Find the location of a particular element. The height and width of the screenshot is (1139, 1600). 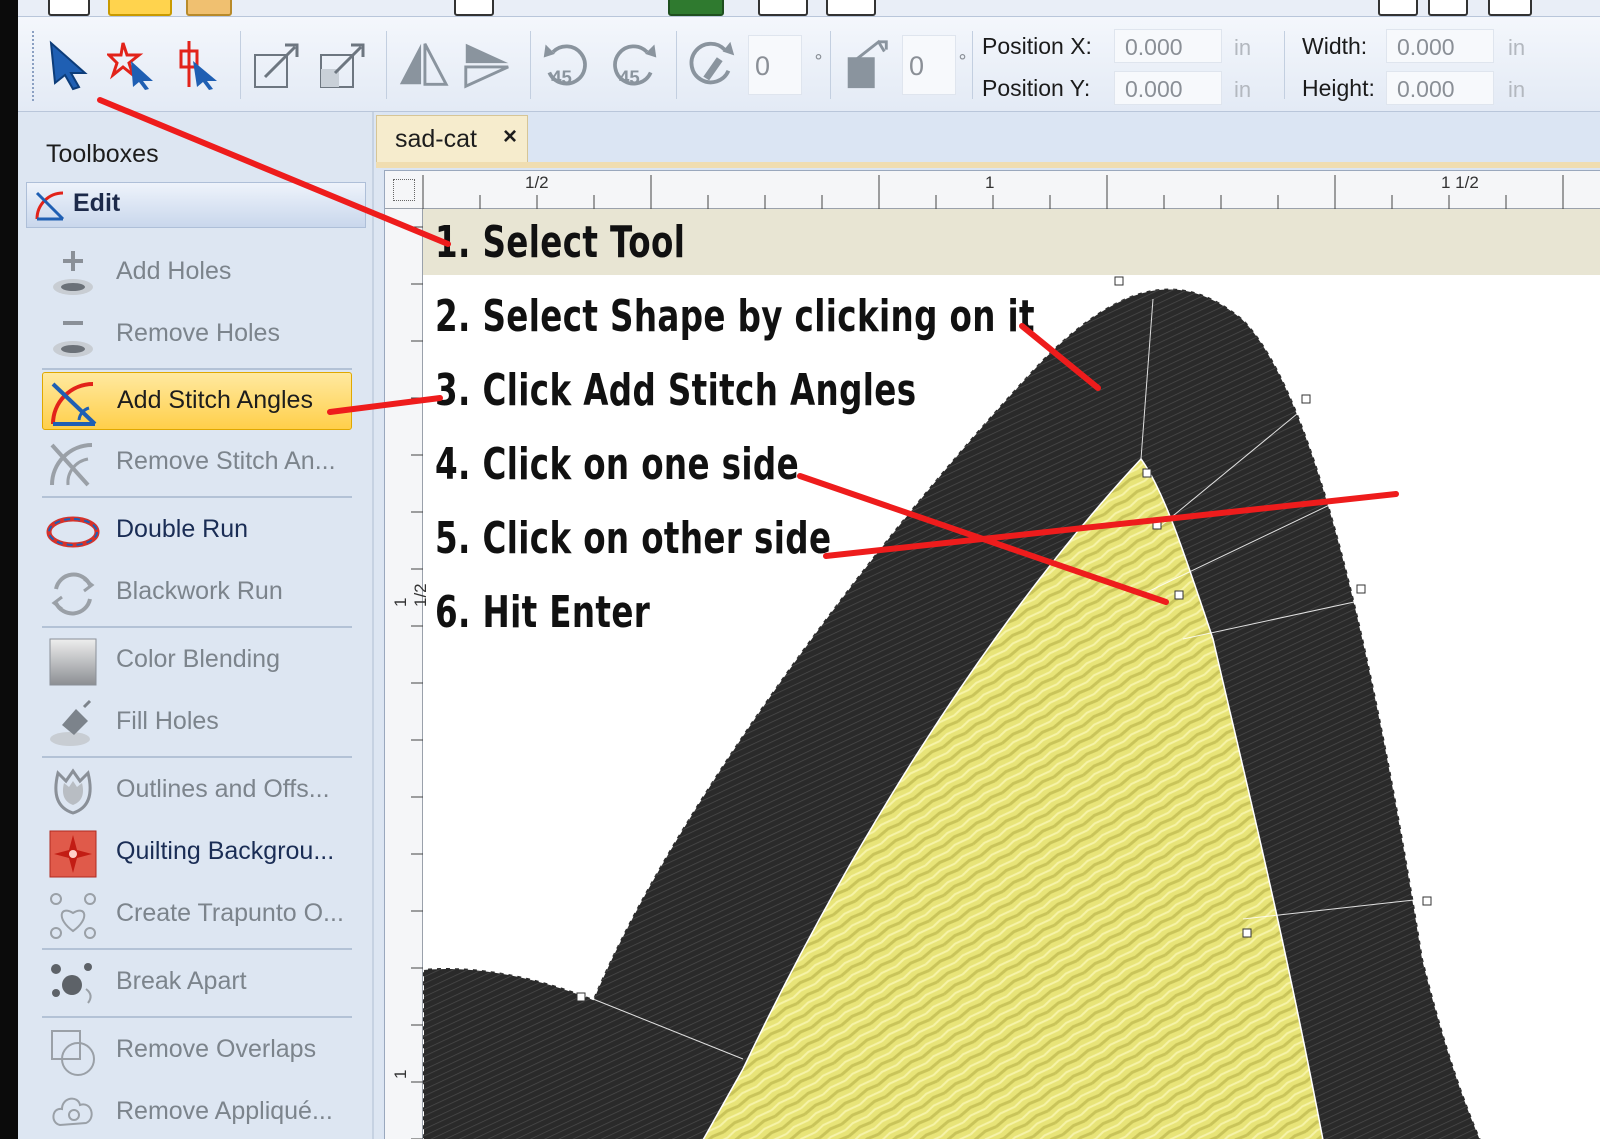

toolbar-grip is located at coordinates (34, 66).